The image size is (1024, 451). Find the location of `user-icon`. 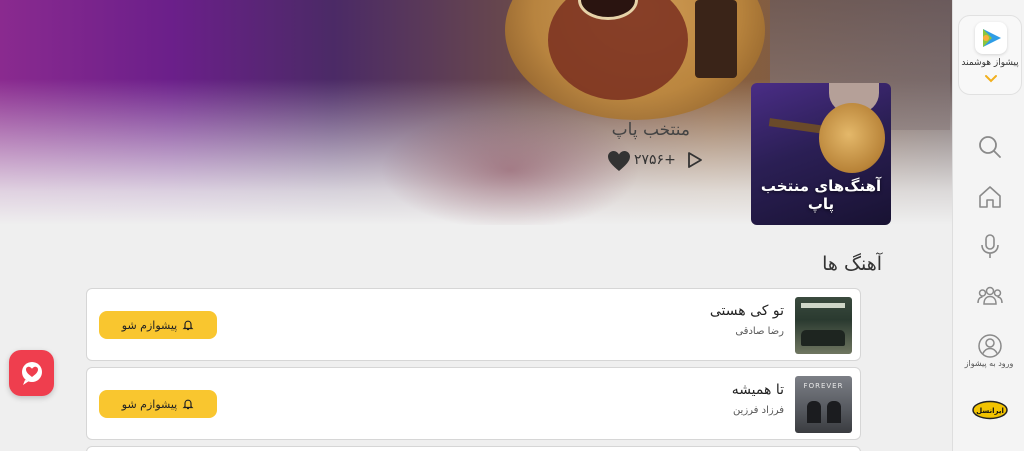

user-icon is located at coordinates (990, 346).